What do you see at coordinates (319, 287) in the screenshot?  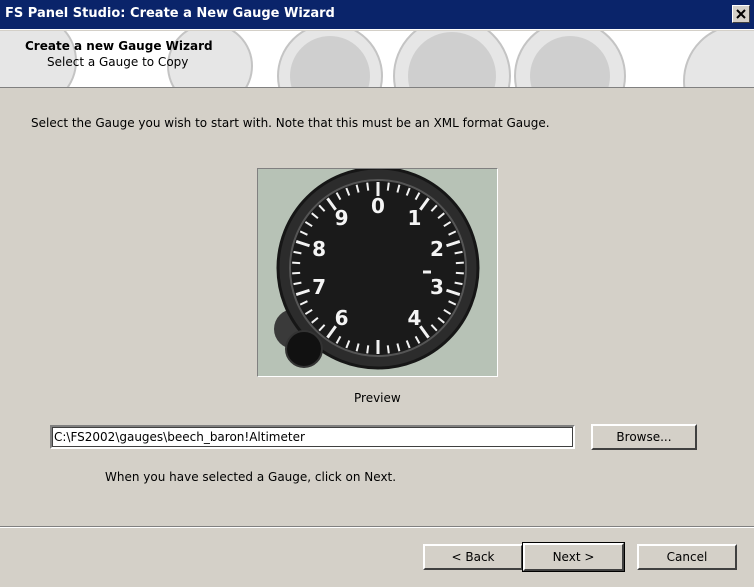 I see `gauge-number: 7` at bounding box center [319, 287].